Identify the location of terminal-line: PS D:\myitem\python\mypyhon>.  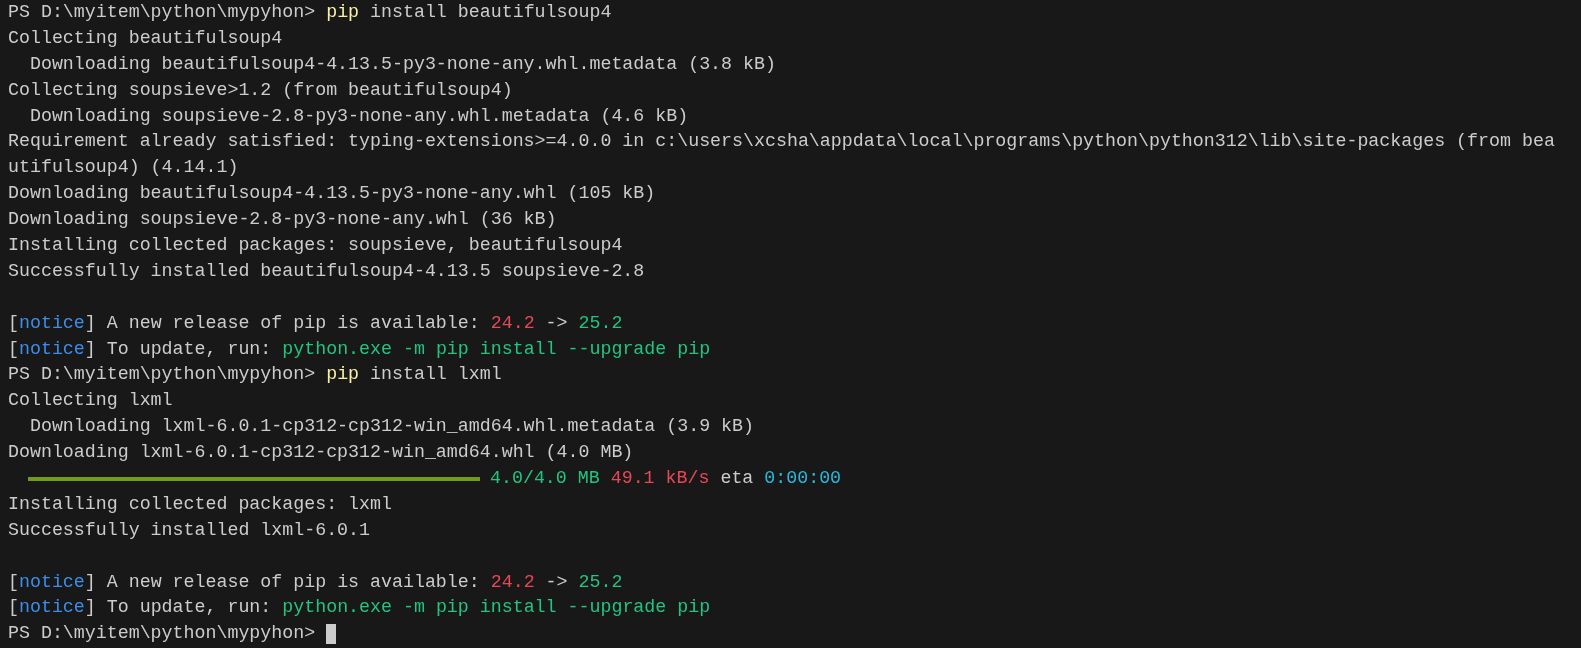
(162, 634).